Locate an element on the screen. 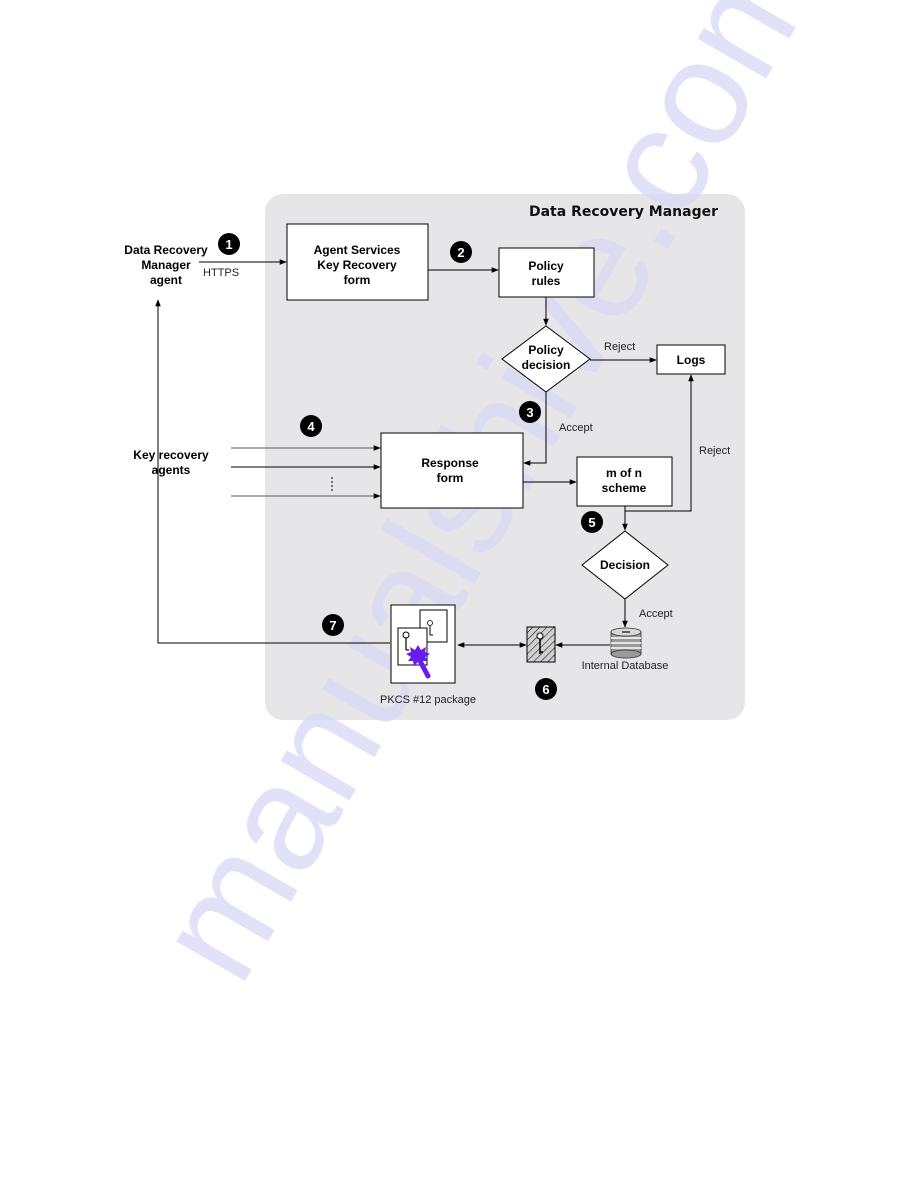 The height and width of the screenshot is (1188, 918). svg-text: 6 is located at coordinates (545, 689).